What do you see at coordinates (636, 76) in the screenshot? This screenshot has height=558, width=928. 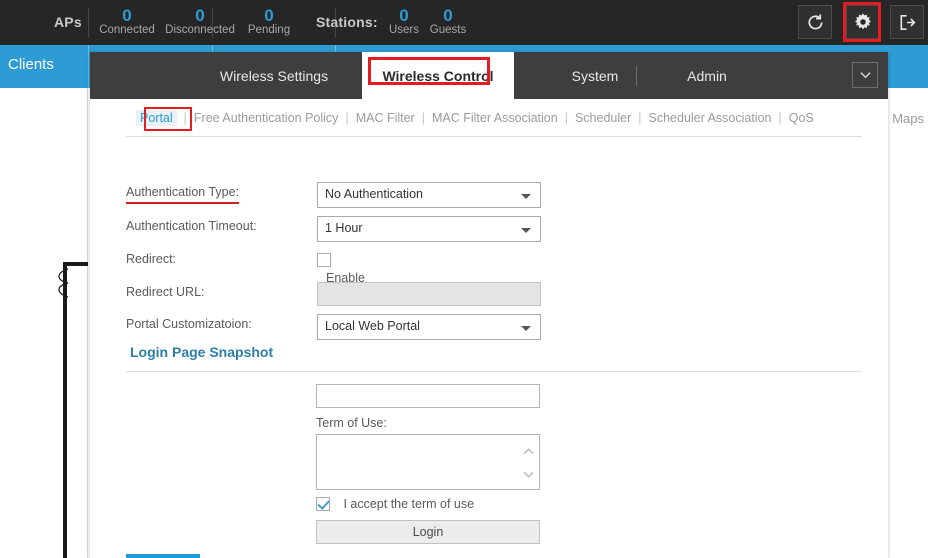 I see `nav-separator` at bounding box center [636, 76].